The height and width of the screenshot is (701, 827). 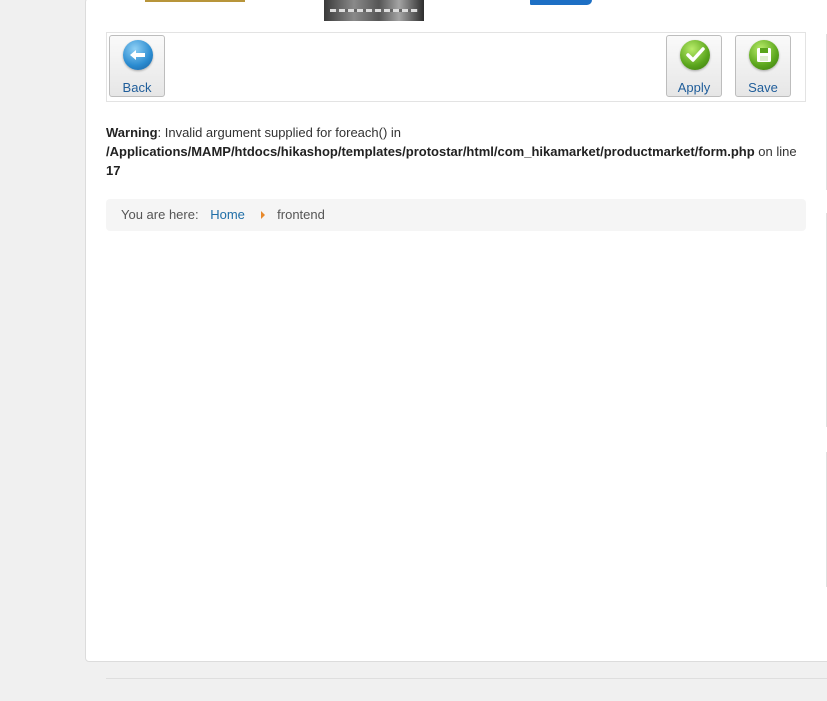 What do you see at coordinates (137, 87) in the screenshot?
I see `back-button-label: Back` at bounding box center [137, 87].